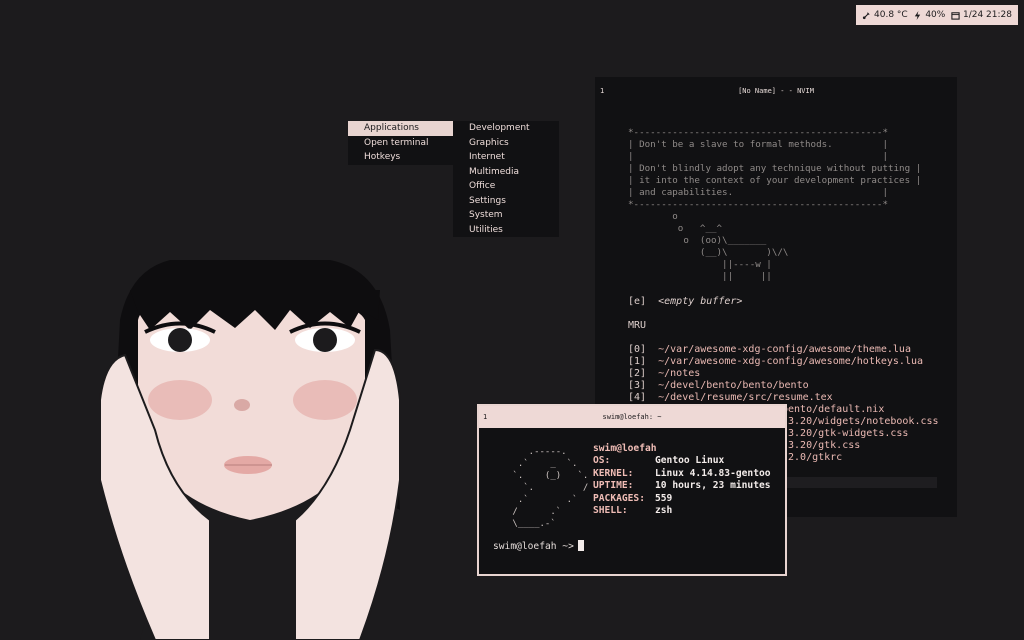 The height and width of the screenshot is (640, 1024). What do you see at coordinates (713, 473) in the screenshot?
I see `info-value: Linux 4.14.83-gentoo` at bounding box center [713, 473].